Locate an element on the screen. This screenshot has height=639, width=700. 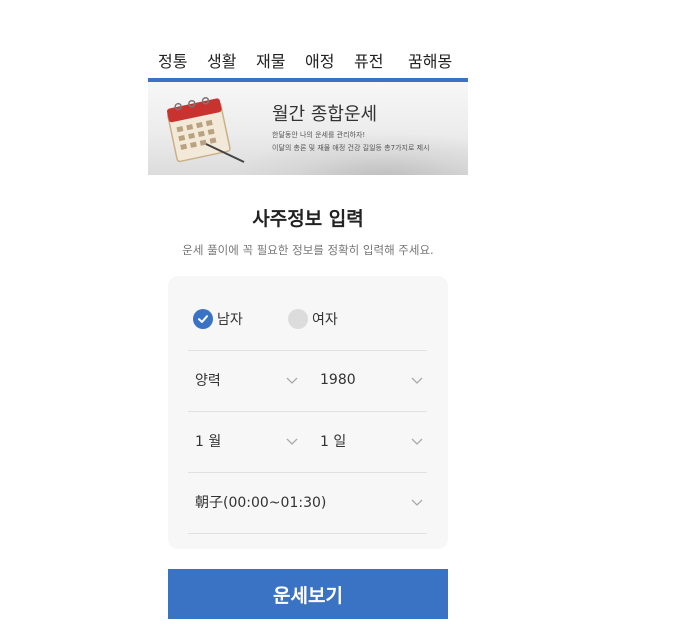
birth-day-select: 1 일 is located at coordinates (372, 441).